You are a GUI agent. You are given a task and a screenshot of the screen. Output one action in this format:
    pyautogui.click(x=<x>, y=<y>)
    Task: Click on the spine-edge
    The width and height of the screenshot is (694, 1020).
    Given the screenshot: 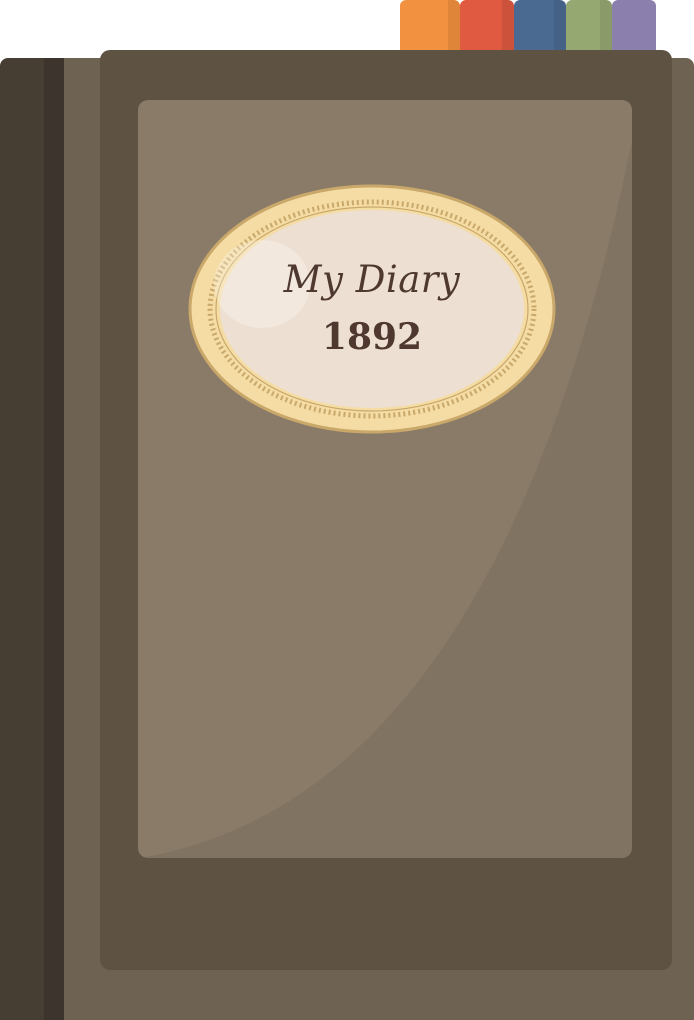 What is the action you would take?
    pyautogui.click(x=55, y=539)
    